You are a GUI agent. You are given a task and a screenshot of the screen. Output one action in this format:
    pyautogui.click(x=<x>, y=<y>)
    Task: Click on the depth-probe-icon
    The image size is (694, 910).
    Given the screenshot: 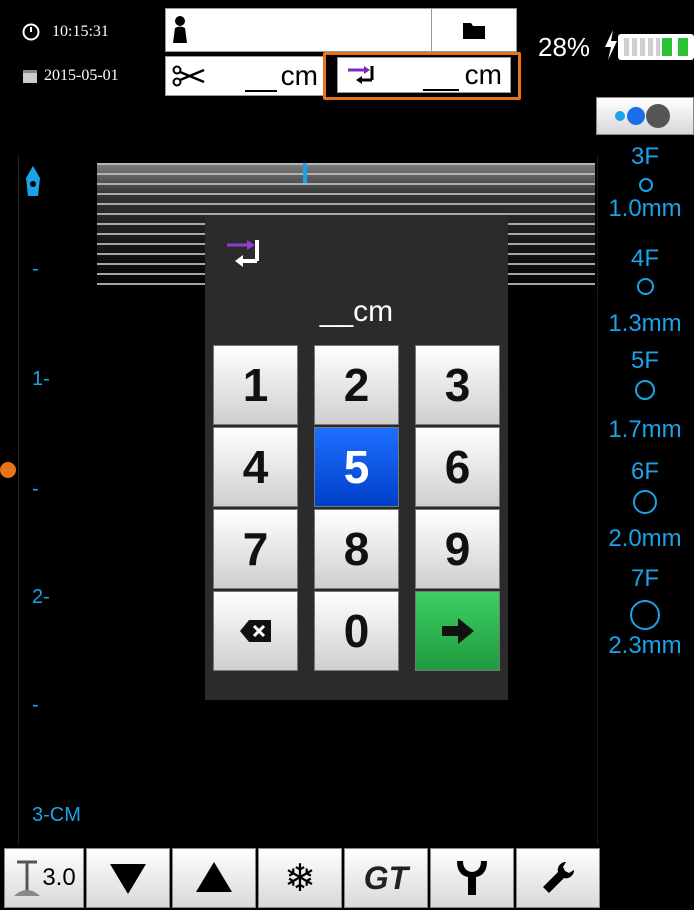 What is the action you would take?
    pyautogui.click(x=27, y=878)
    